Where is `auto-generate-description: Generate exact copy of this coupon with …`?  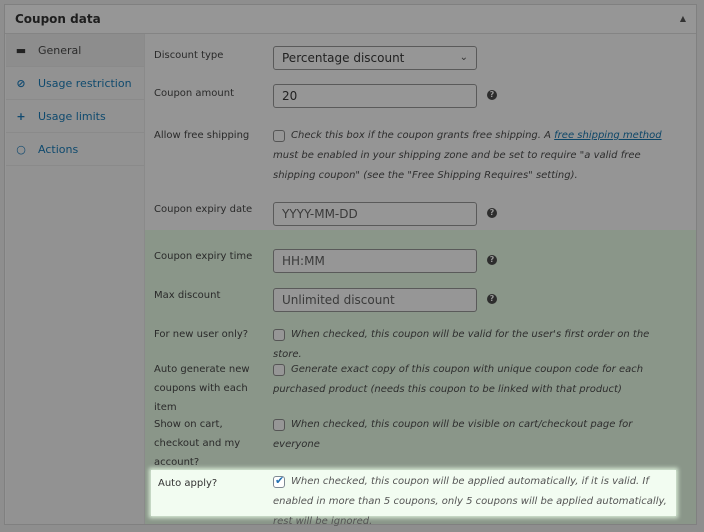
auto-generate-description: Generate exact copy of this coupon with … is located at coordinates (458, 379).